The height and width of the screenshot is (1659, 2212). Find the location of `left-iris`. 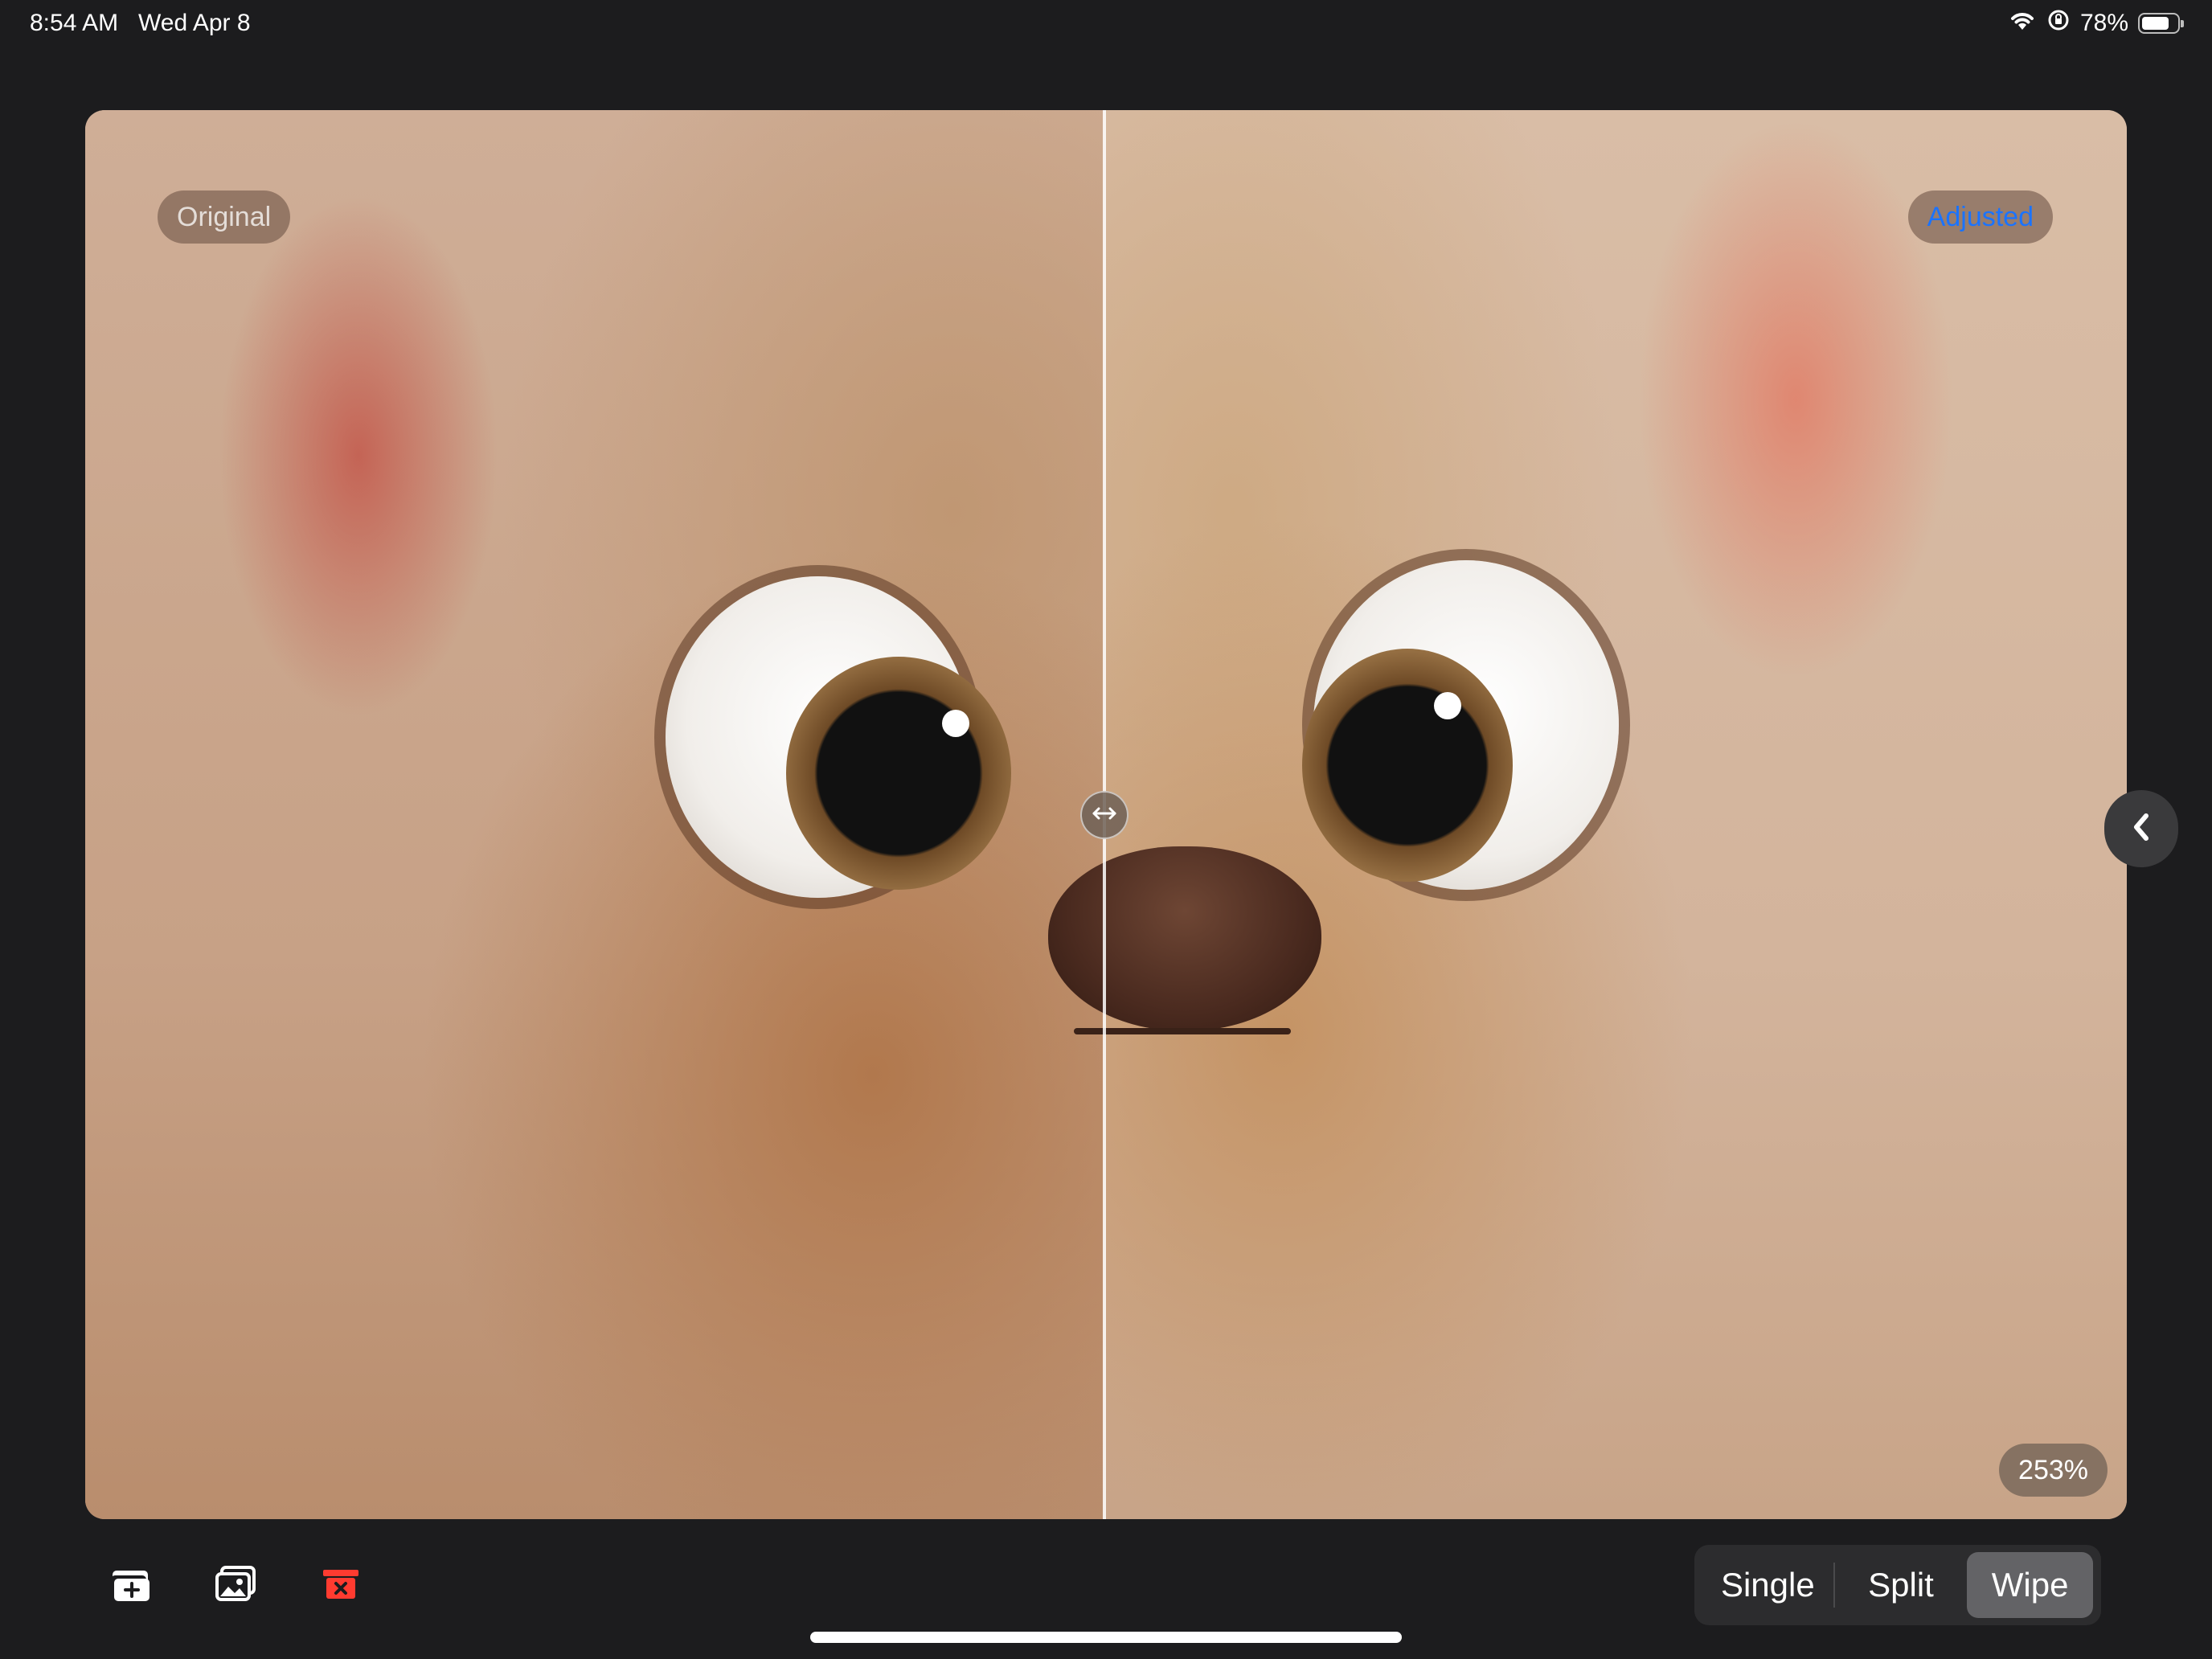

left-iris is located at coordinates (898, 773).